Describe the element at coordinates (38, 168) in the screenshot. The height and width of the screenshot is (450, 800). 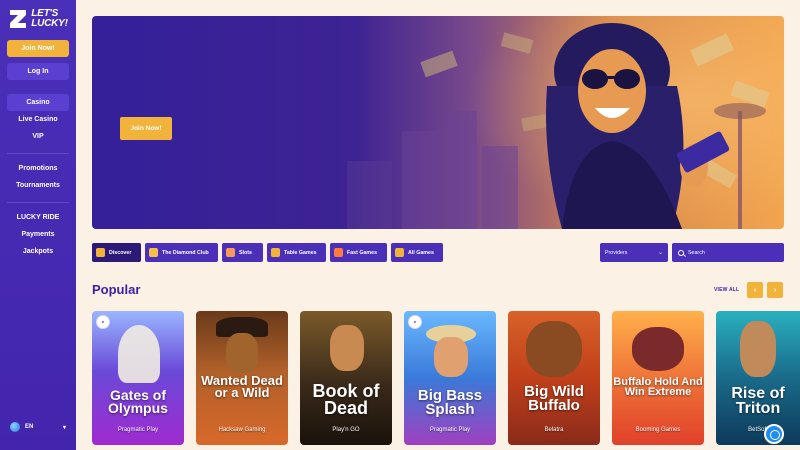
I see `sidebar-item-promotions: Promotions` at that location.